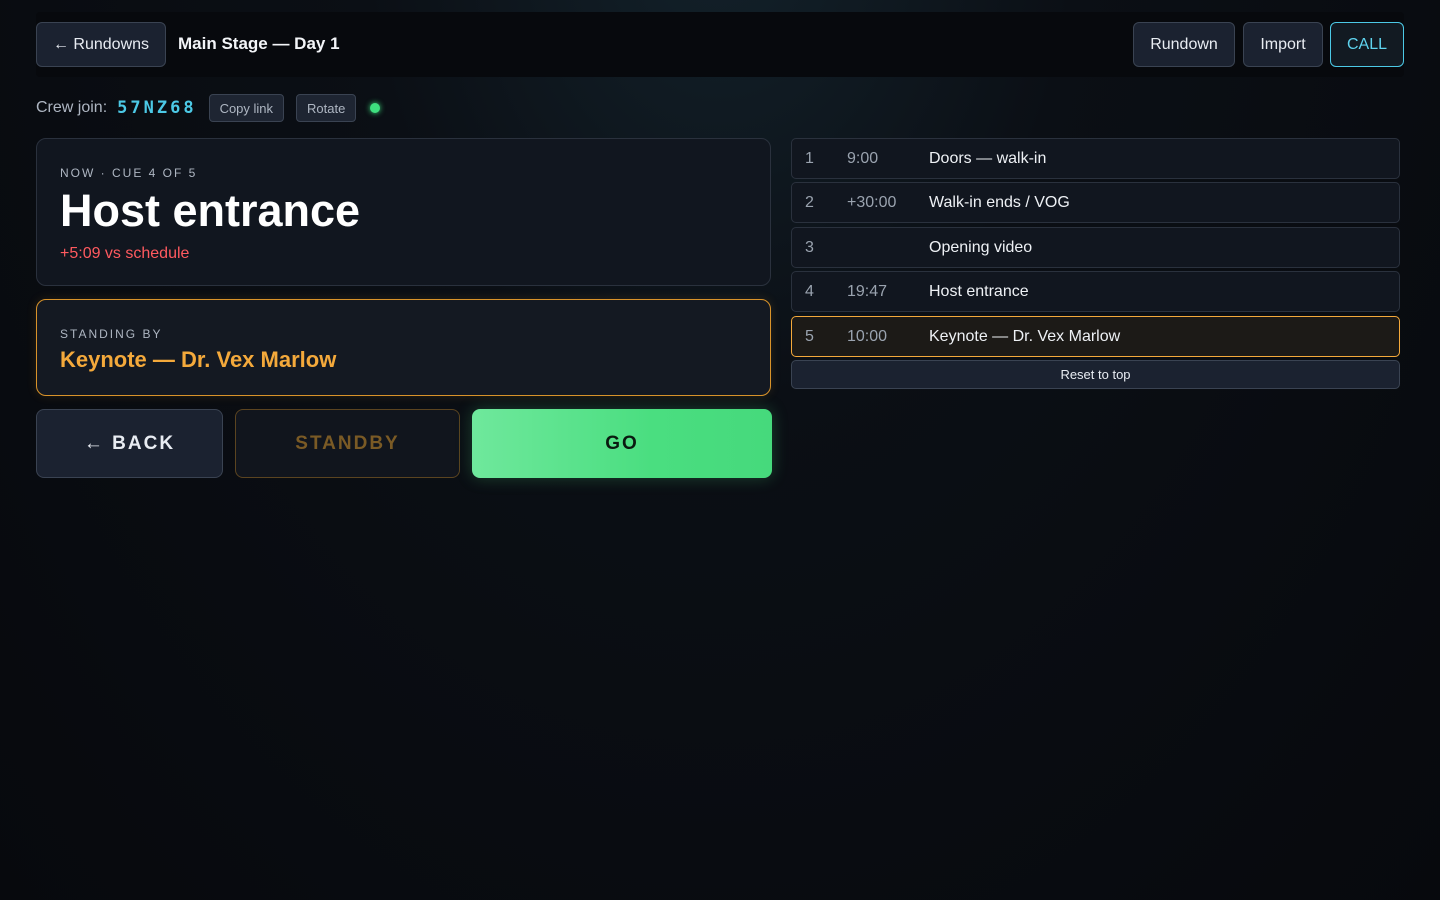 The width and height of the screenshot is (1440, 900). Describe the element at coordinates (988, 158) in the screenshot. I see `cue-name: Doors — walk-in` at that location.